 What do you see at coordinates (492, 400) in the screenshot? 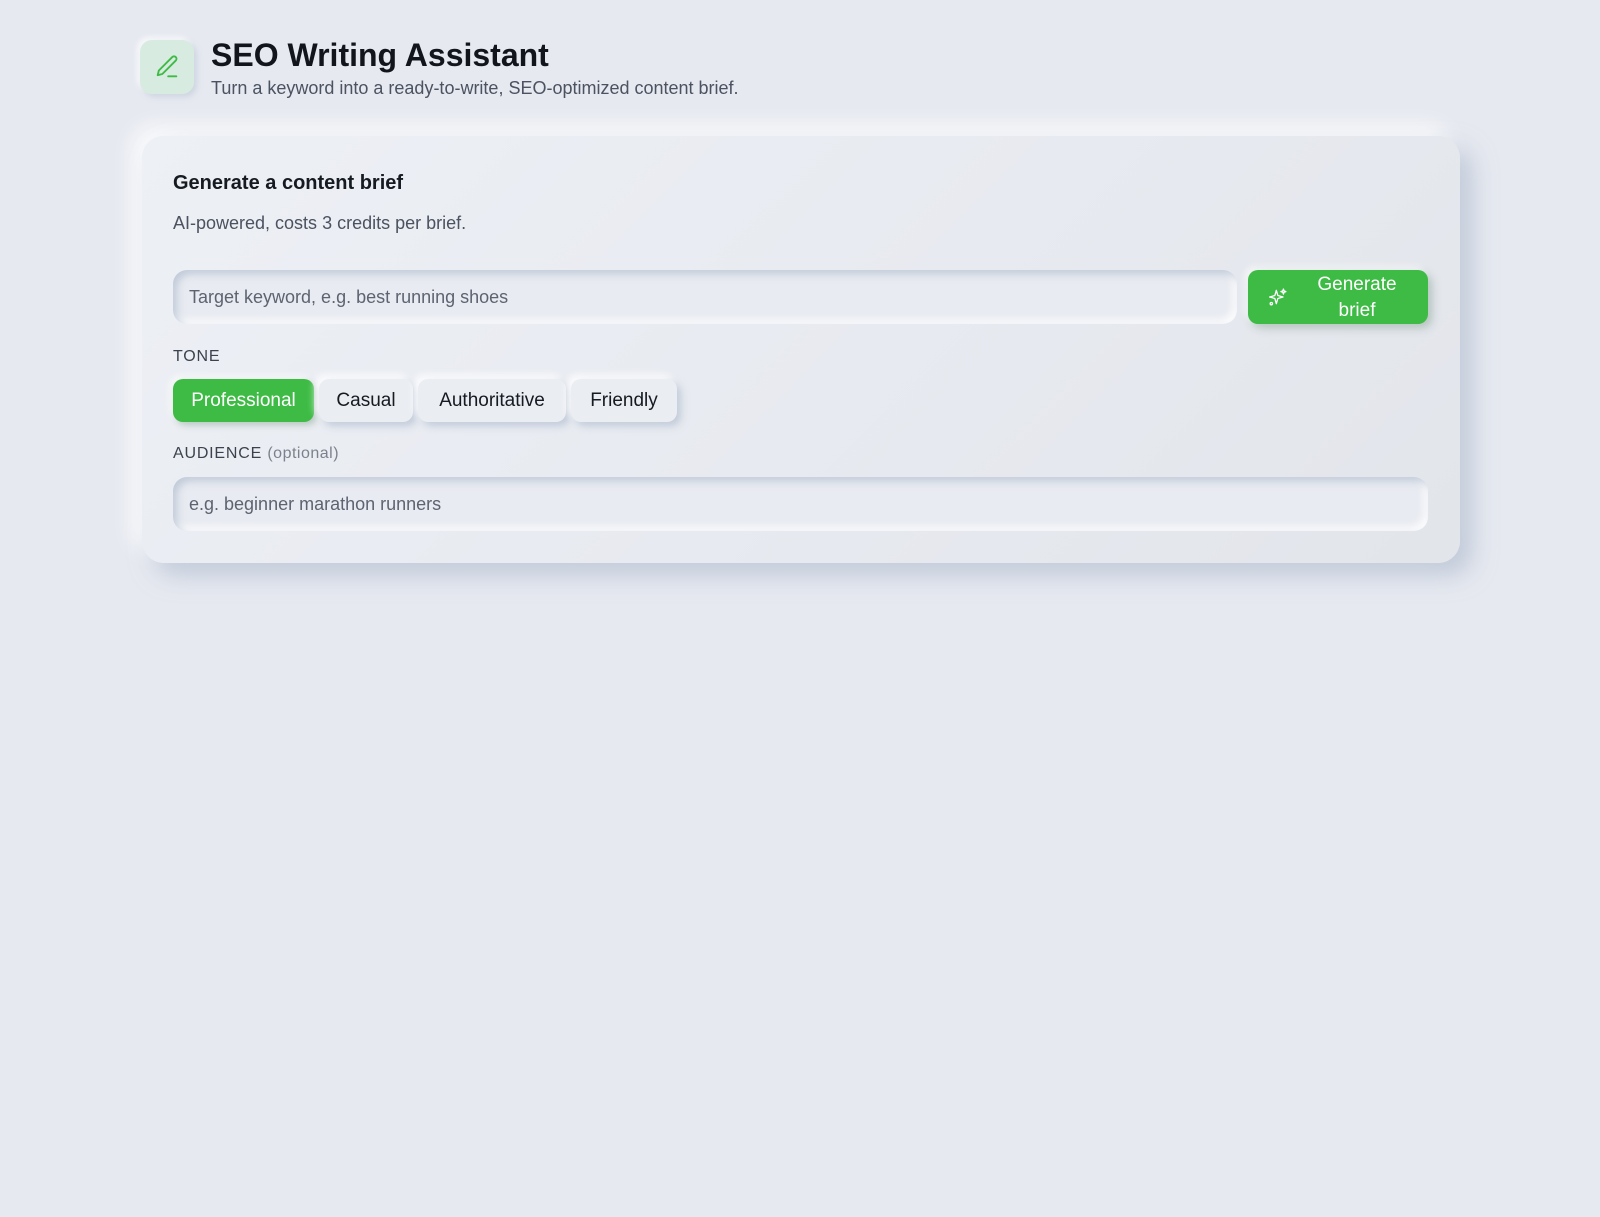
I see `tone-option-authoritative: Authoritative` at bounding box center [492, 400].